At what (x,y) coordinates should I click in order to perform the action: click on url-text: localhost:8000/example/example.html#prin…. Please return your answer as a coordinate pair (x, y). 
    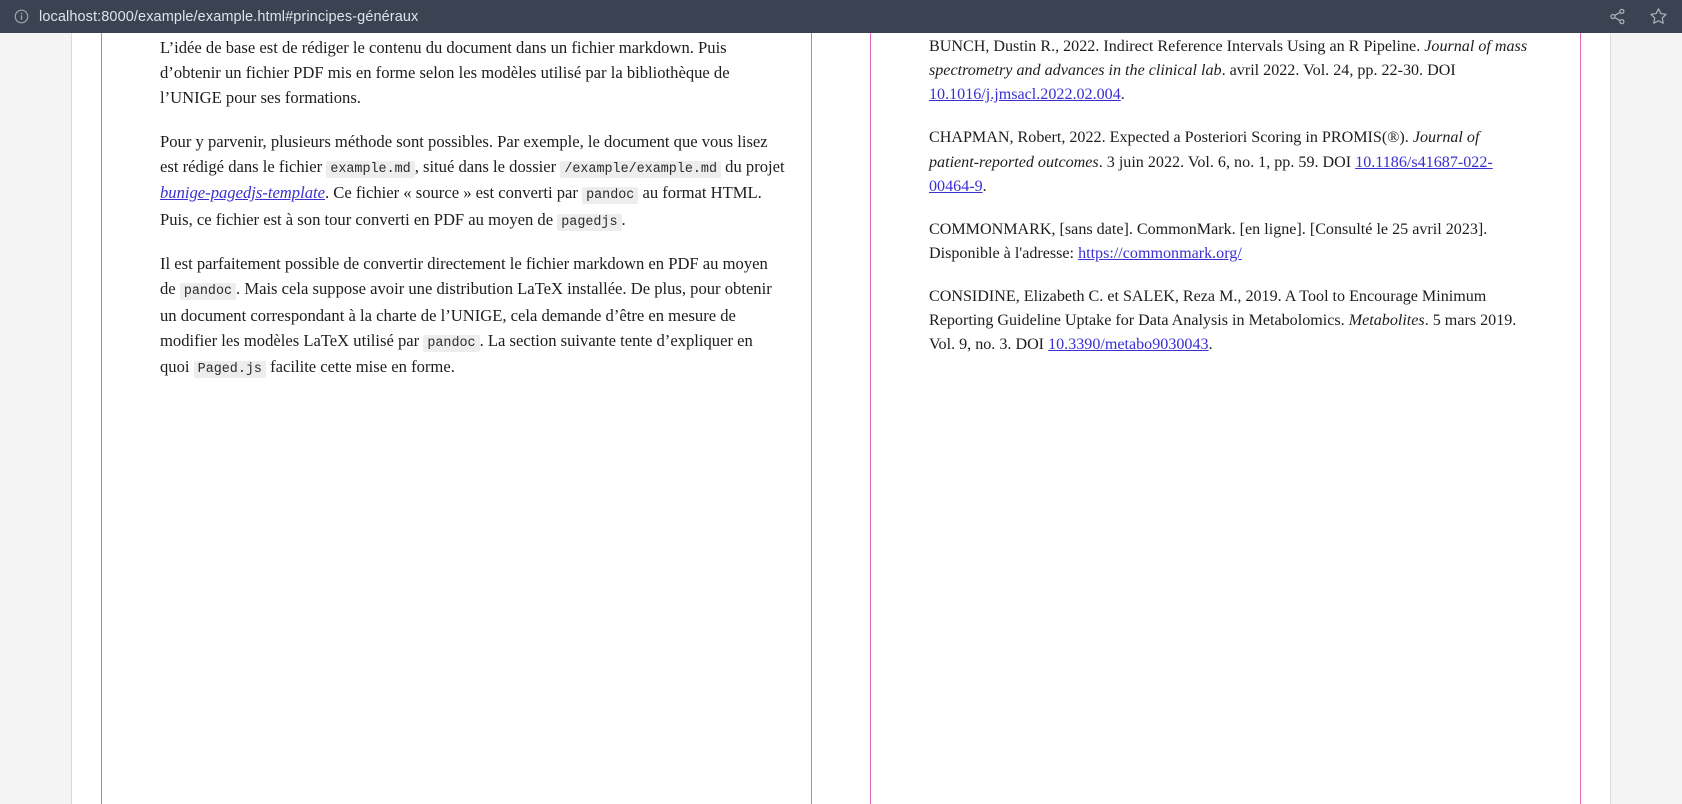
    Looking at the image, I should click on (229, 16).